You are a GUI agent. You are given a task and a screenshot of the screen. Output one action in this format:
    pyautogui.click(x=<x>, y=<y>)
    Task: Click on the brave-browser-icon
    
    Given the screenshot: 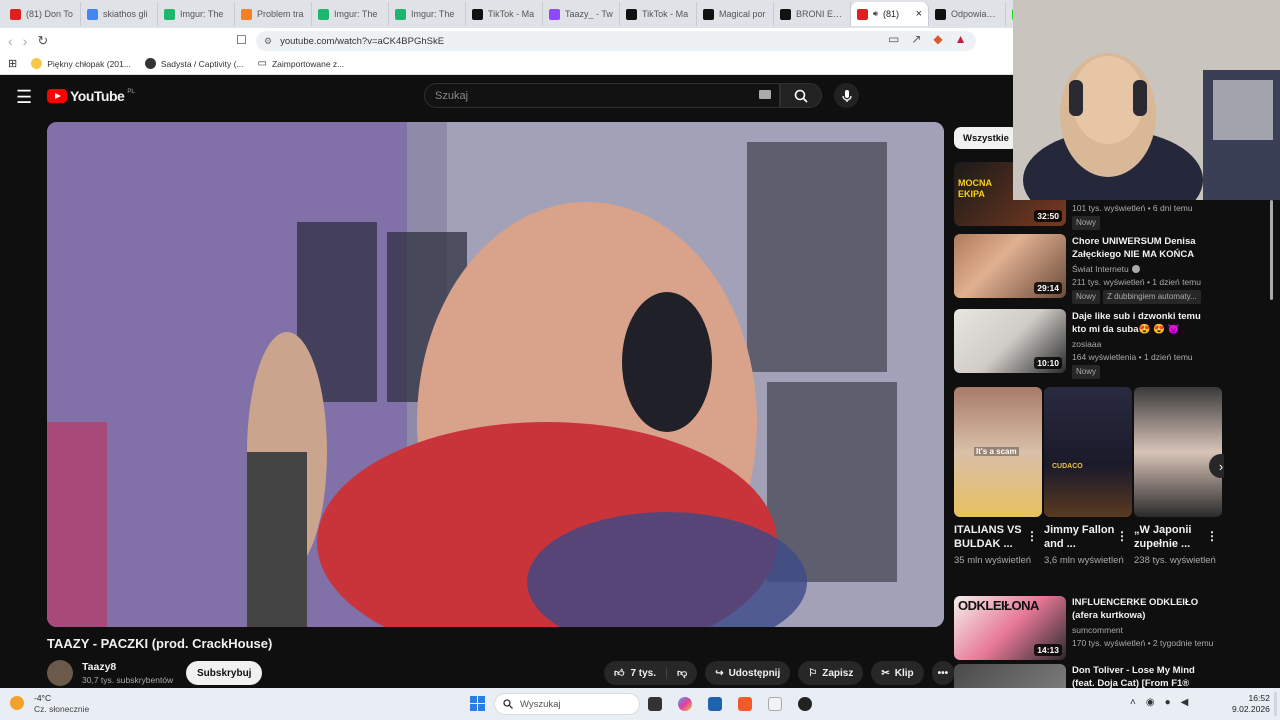 What is the action you would take?
    pyautogui.click(x=745, y=704)
    